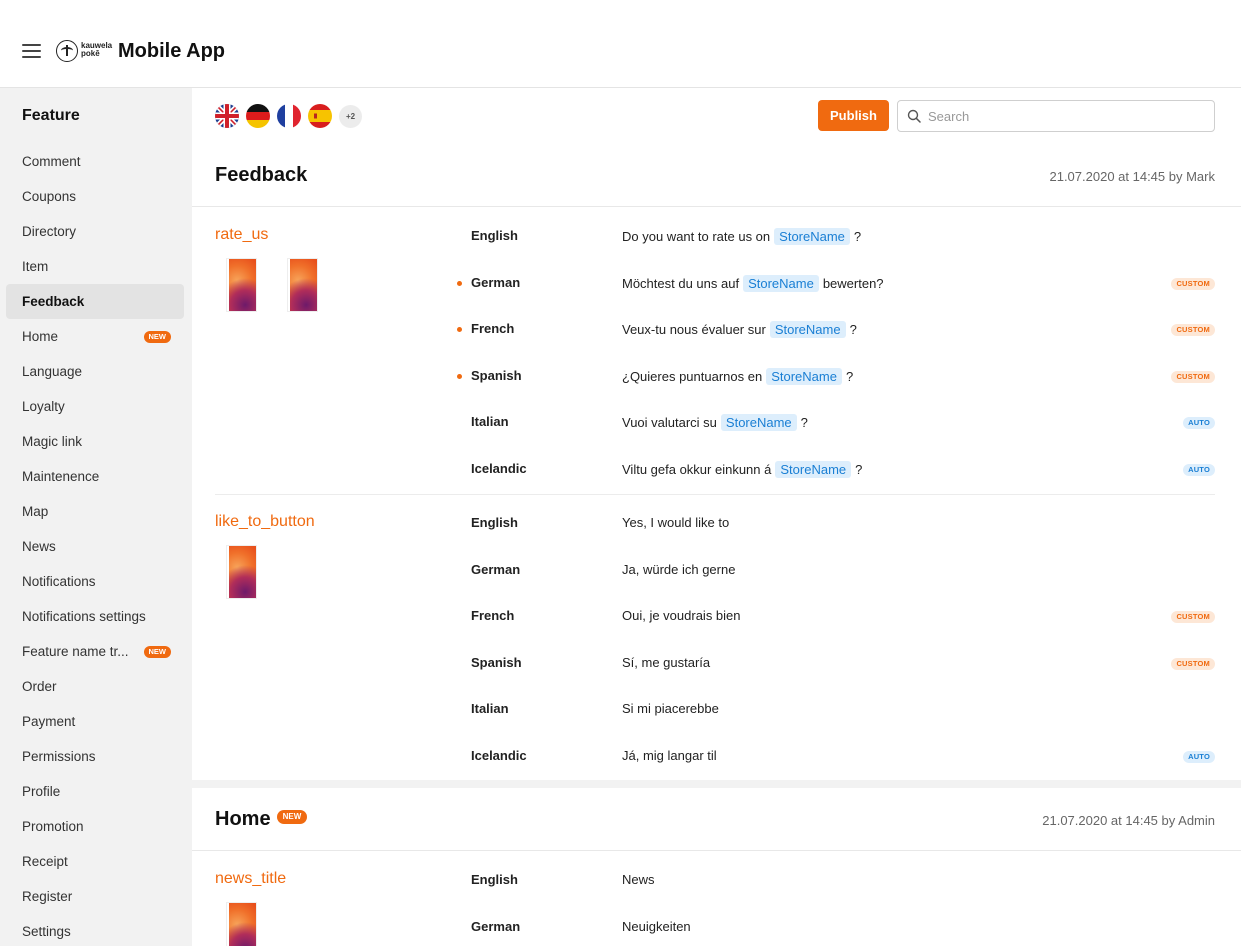 Image resolution: width=1241 pixels, height=946 pixels. I want to click on sidebar-item-settings: Settings, so click(95, 930).